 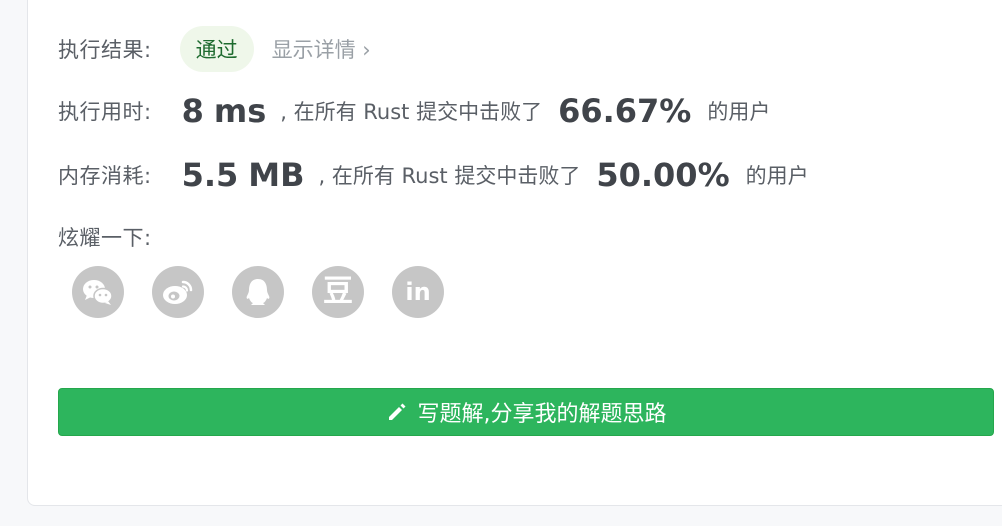 I want to click on write-solution-button: 写题解,分享我的解题思路, so click(x=526, y=412).